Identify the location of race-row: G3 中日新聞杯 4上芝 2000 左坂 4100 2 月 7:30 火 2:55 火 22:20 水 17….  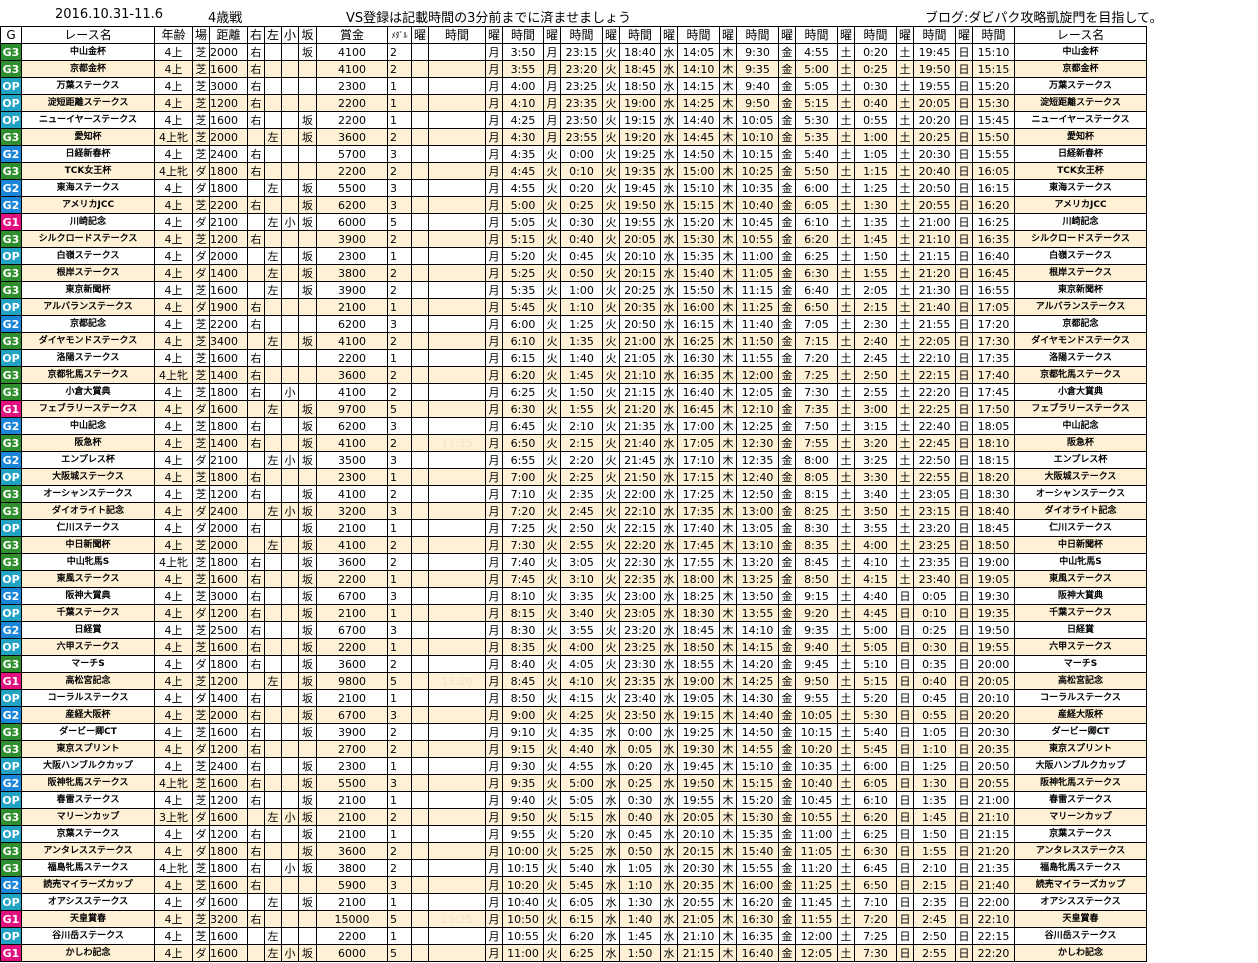
(573, 545).